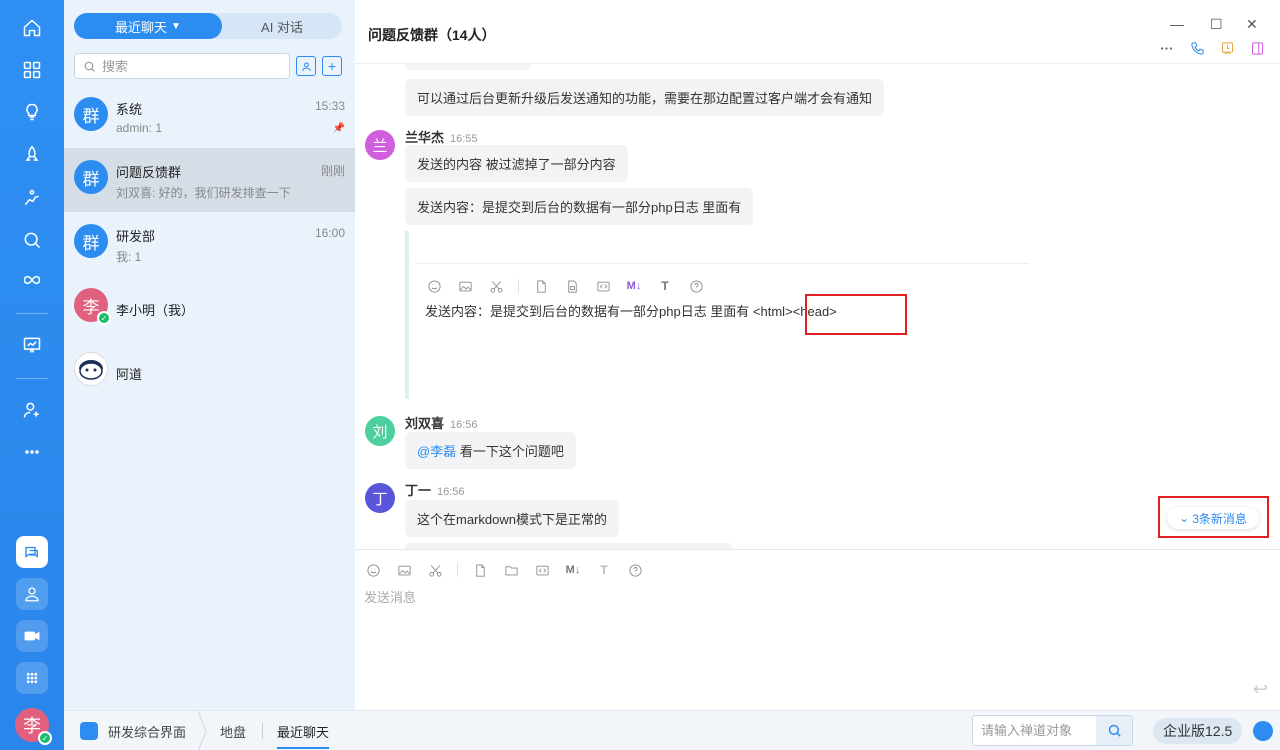 The height and width of the screenshot is (750, 1280). Describe the element at coordinates (233, 731) in the screenshot. I see `breadcrumb-dashboard: 地盘` at that location.